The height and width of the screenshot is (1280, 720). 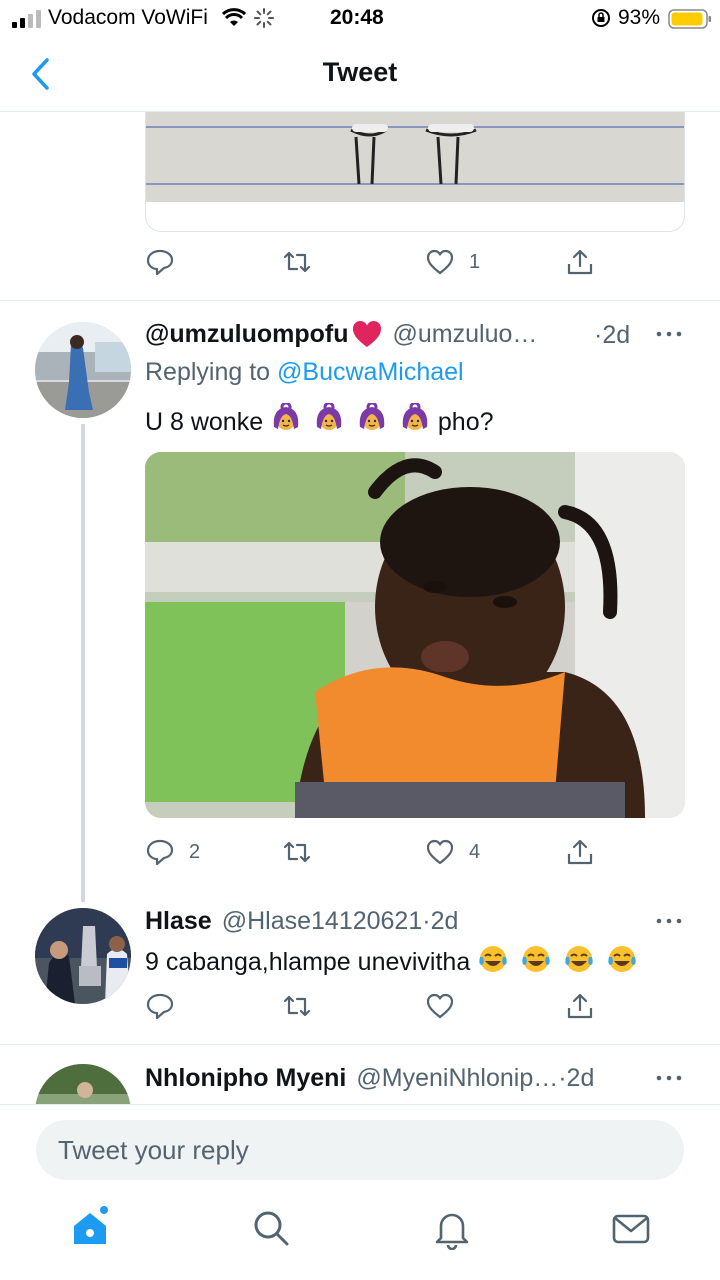 I want to click on tweet-next-header: Nhlonipho Myeni @MyeniNhlonip… ·2d, so click(x=369, y=1078).